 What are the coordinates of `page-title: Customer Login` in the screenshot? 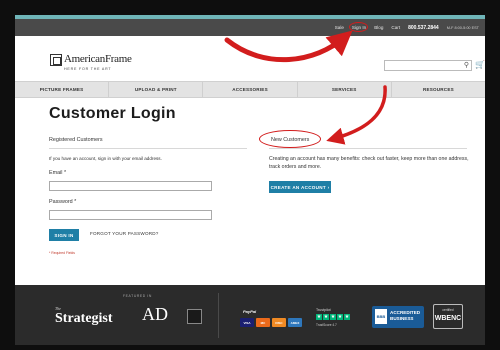 It's located at (112, 113).